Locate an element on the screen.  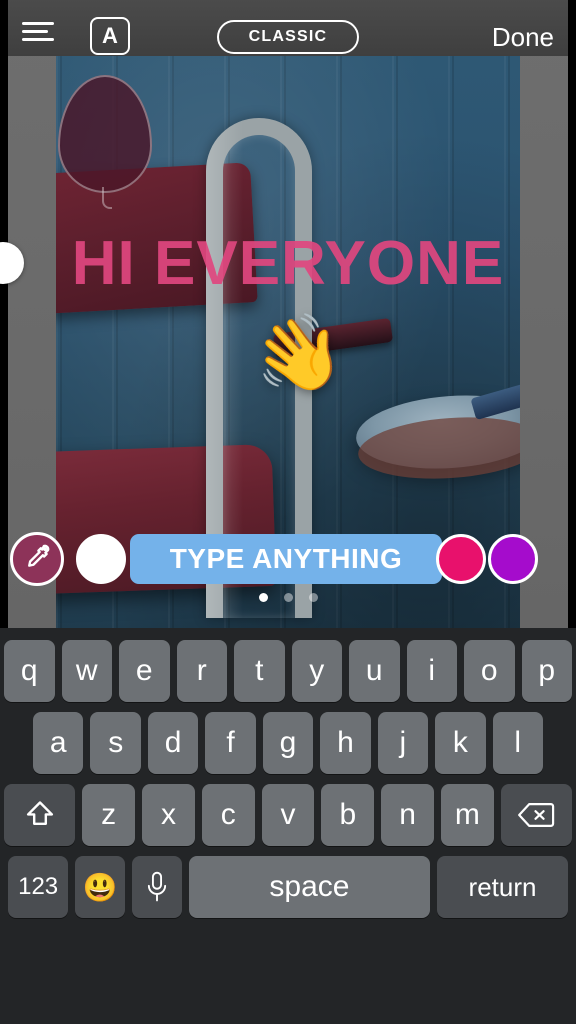
text-highlight-button: A is located at coordinates (110, 36).